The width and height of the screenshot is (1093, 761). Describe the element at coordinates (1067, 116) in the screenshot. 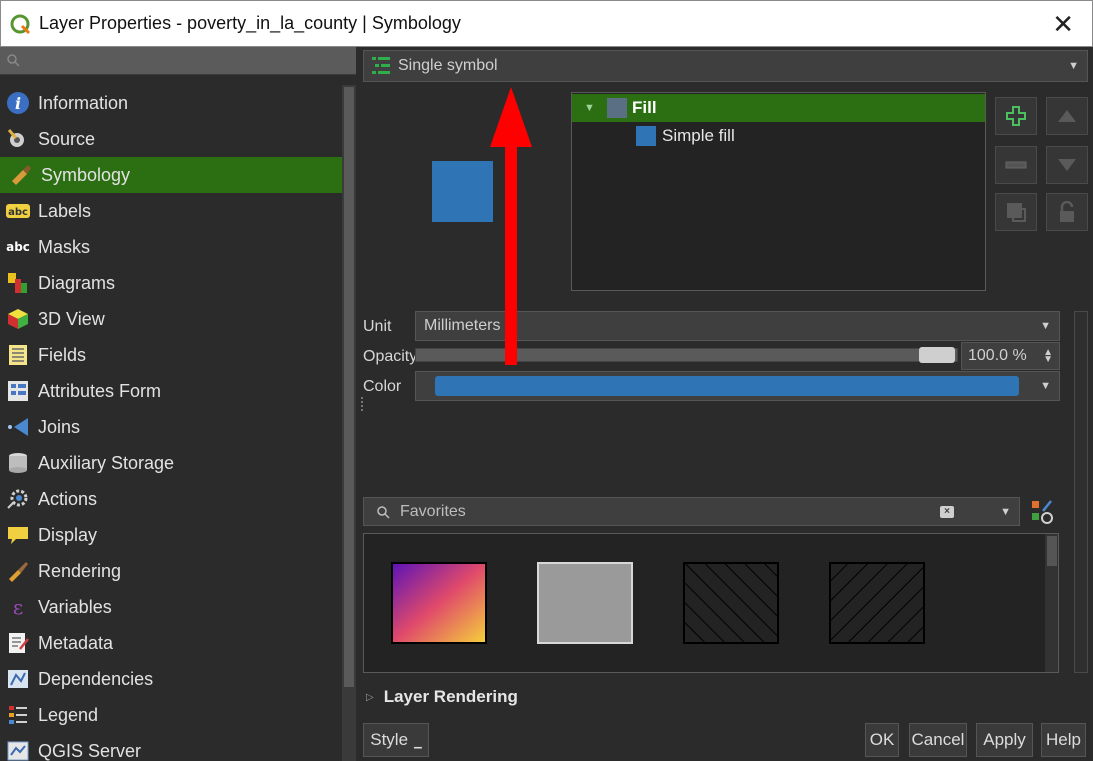

I see `move-up-button` at that location.